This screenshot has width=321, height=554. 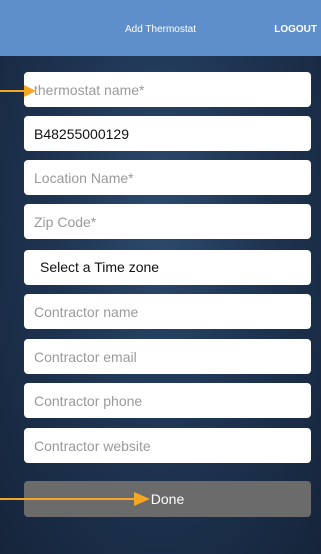 I want to click on zip-code-input, so click(x=167, y=221).